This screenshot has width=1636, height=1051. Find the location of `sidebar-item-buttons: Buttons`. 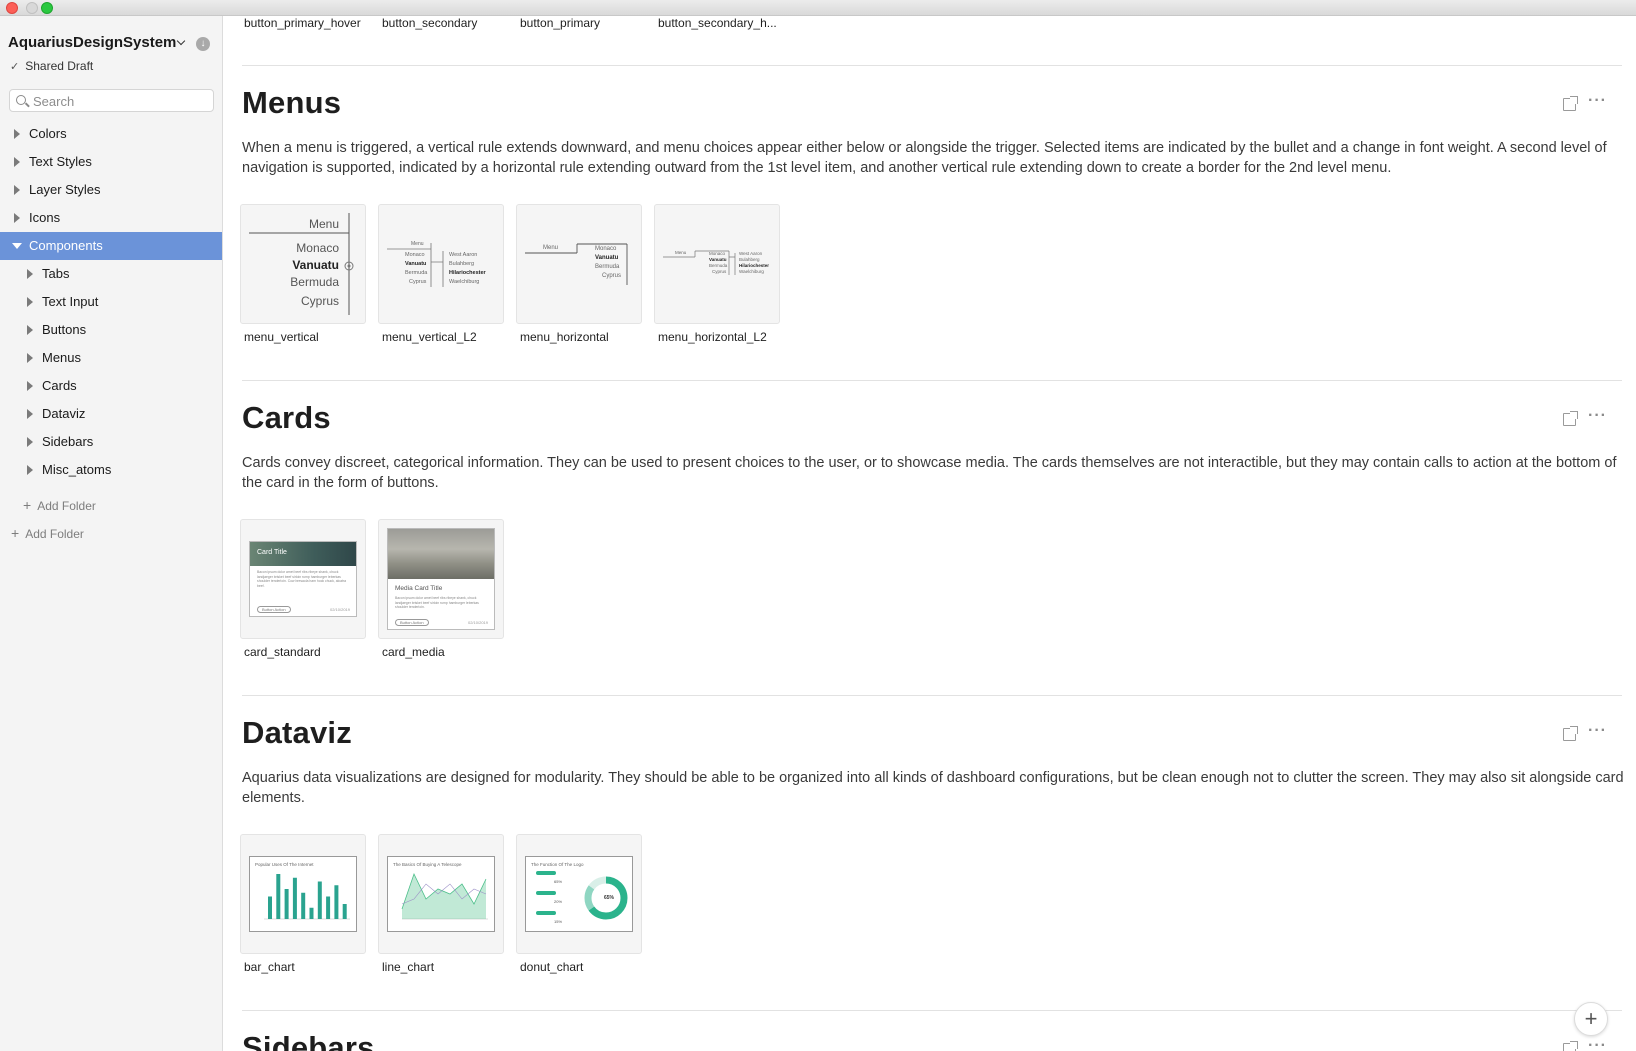

sidebar-item-buttons: Buttons is located at coordinates (111, 330).